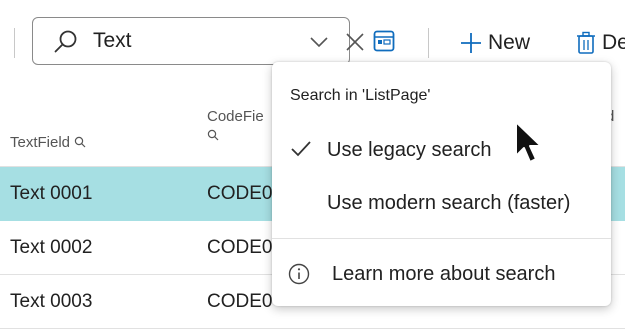  Describe the element at coordinates (48, 142) in the screenshot. I see `column-header-textfield: TextField` at that location.